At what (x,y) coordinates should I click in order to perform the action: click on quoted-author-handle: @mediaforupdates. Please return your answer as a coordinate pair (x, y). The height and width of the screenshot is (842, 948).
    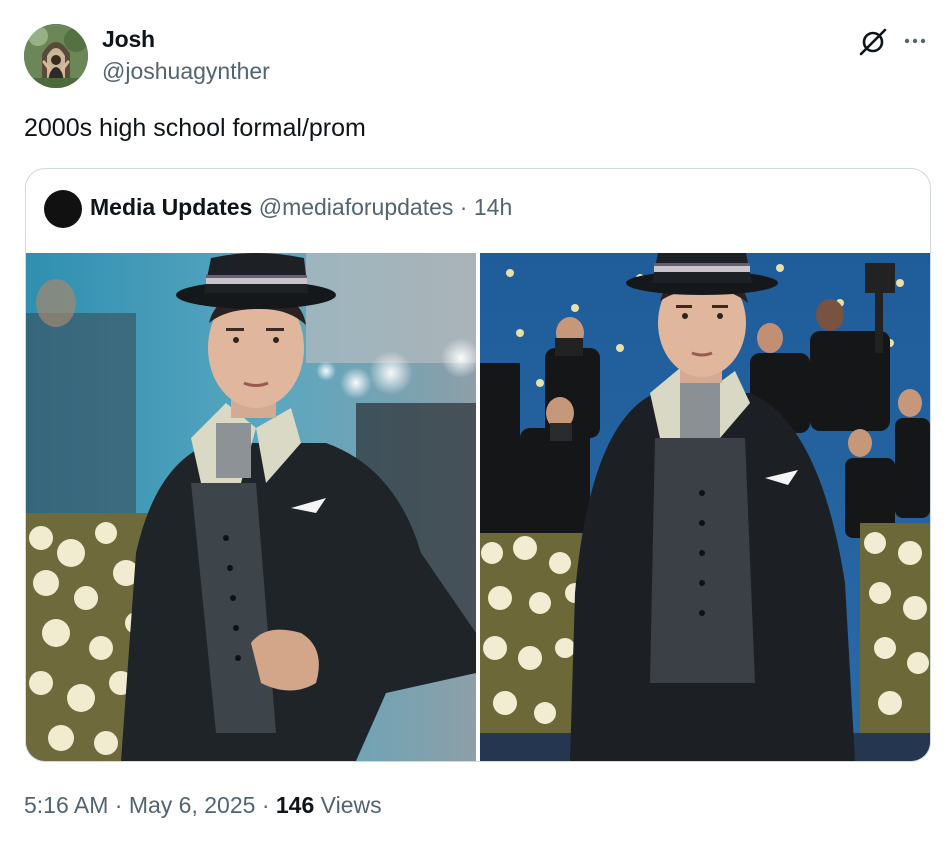
    Looking at the image, I should click on (356, 207).